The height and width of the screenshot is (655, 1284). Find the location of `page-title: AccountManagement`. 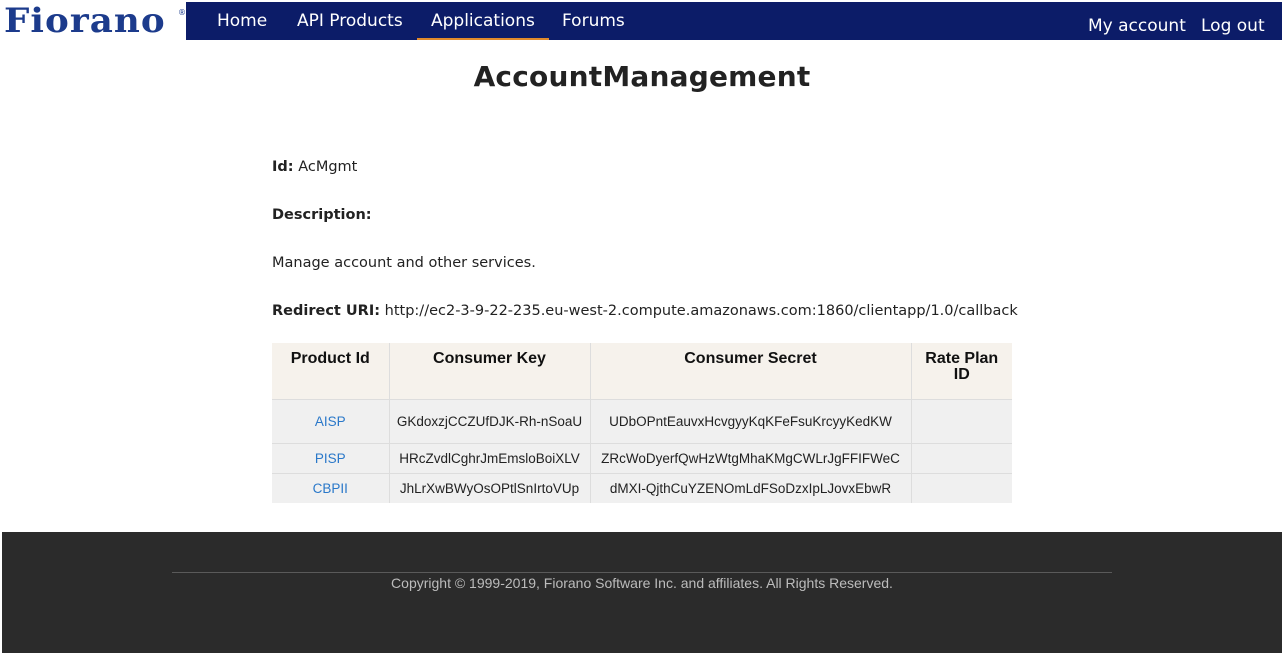

page-title: AccountManagement is located at coordinates (642, 76).